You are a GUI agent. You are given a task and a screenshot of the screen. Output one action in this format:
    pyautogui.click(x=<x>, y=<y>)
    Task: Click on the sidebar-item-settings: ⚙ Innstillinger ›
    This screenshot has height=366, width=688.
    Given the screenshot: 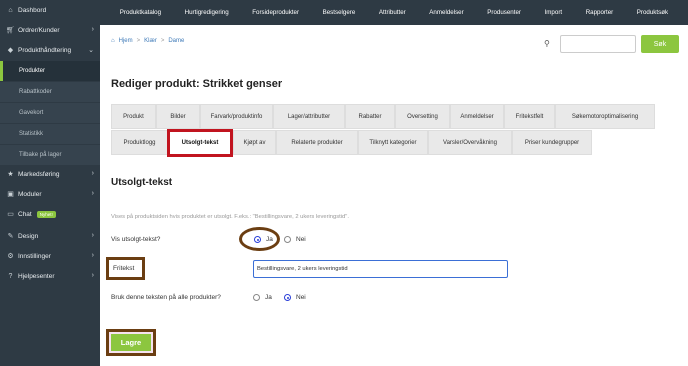 What is the action you would take?
    pyautogui.click(x=50, y=256)
    